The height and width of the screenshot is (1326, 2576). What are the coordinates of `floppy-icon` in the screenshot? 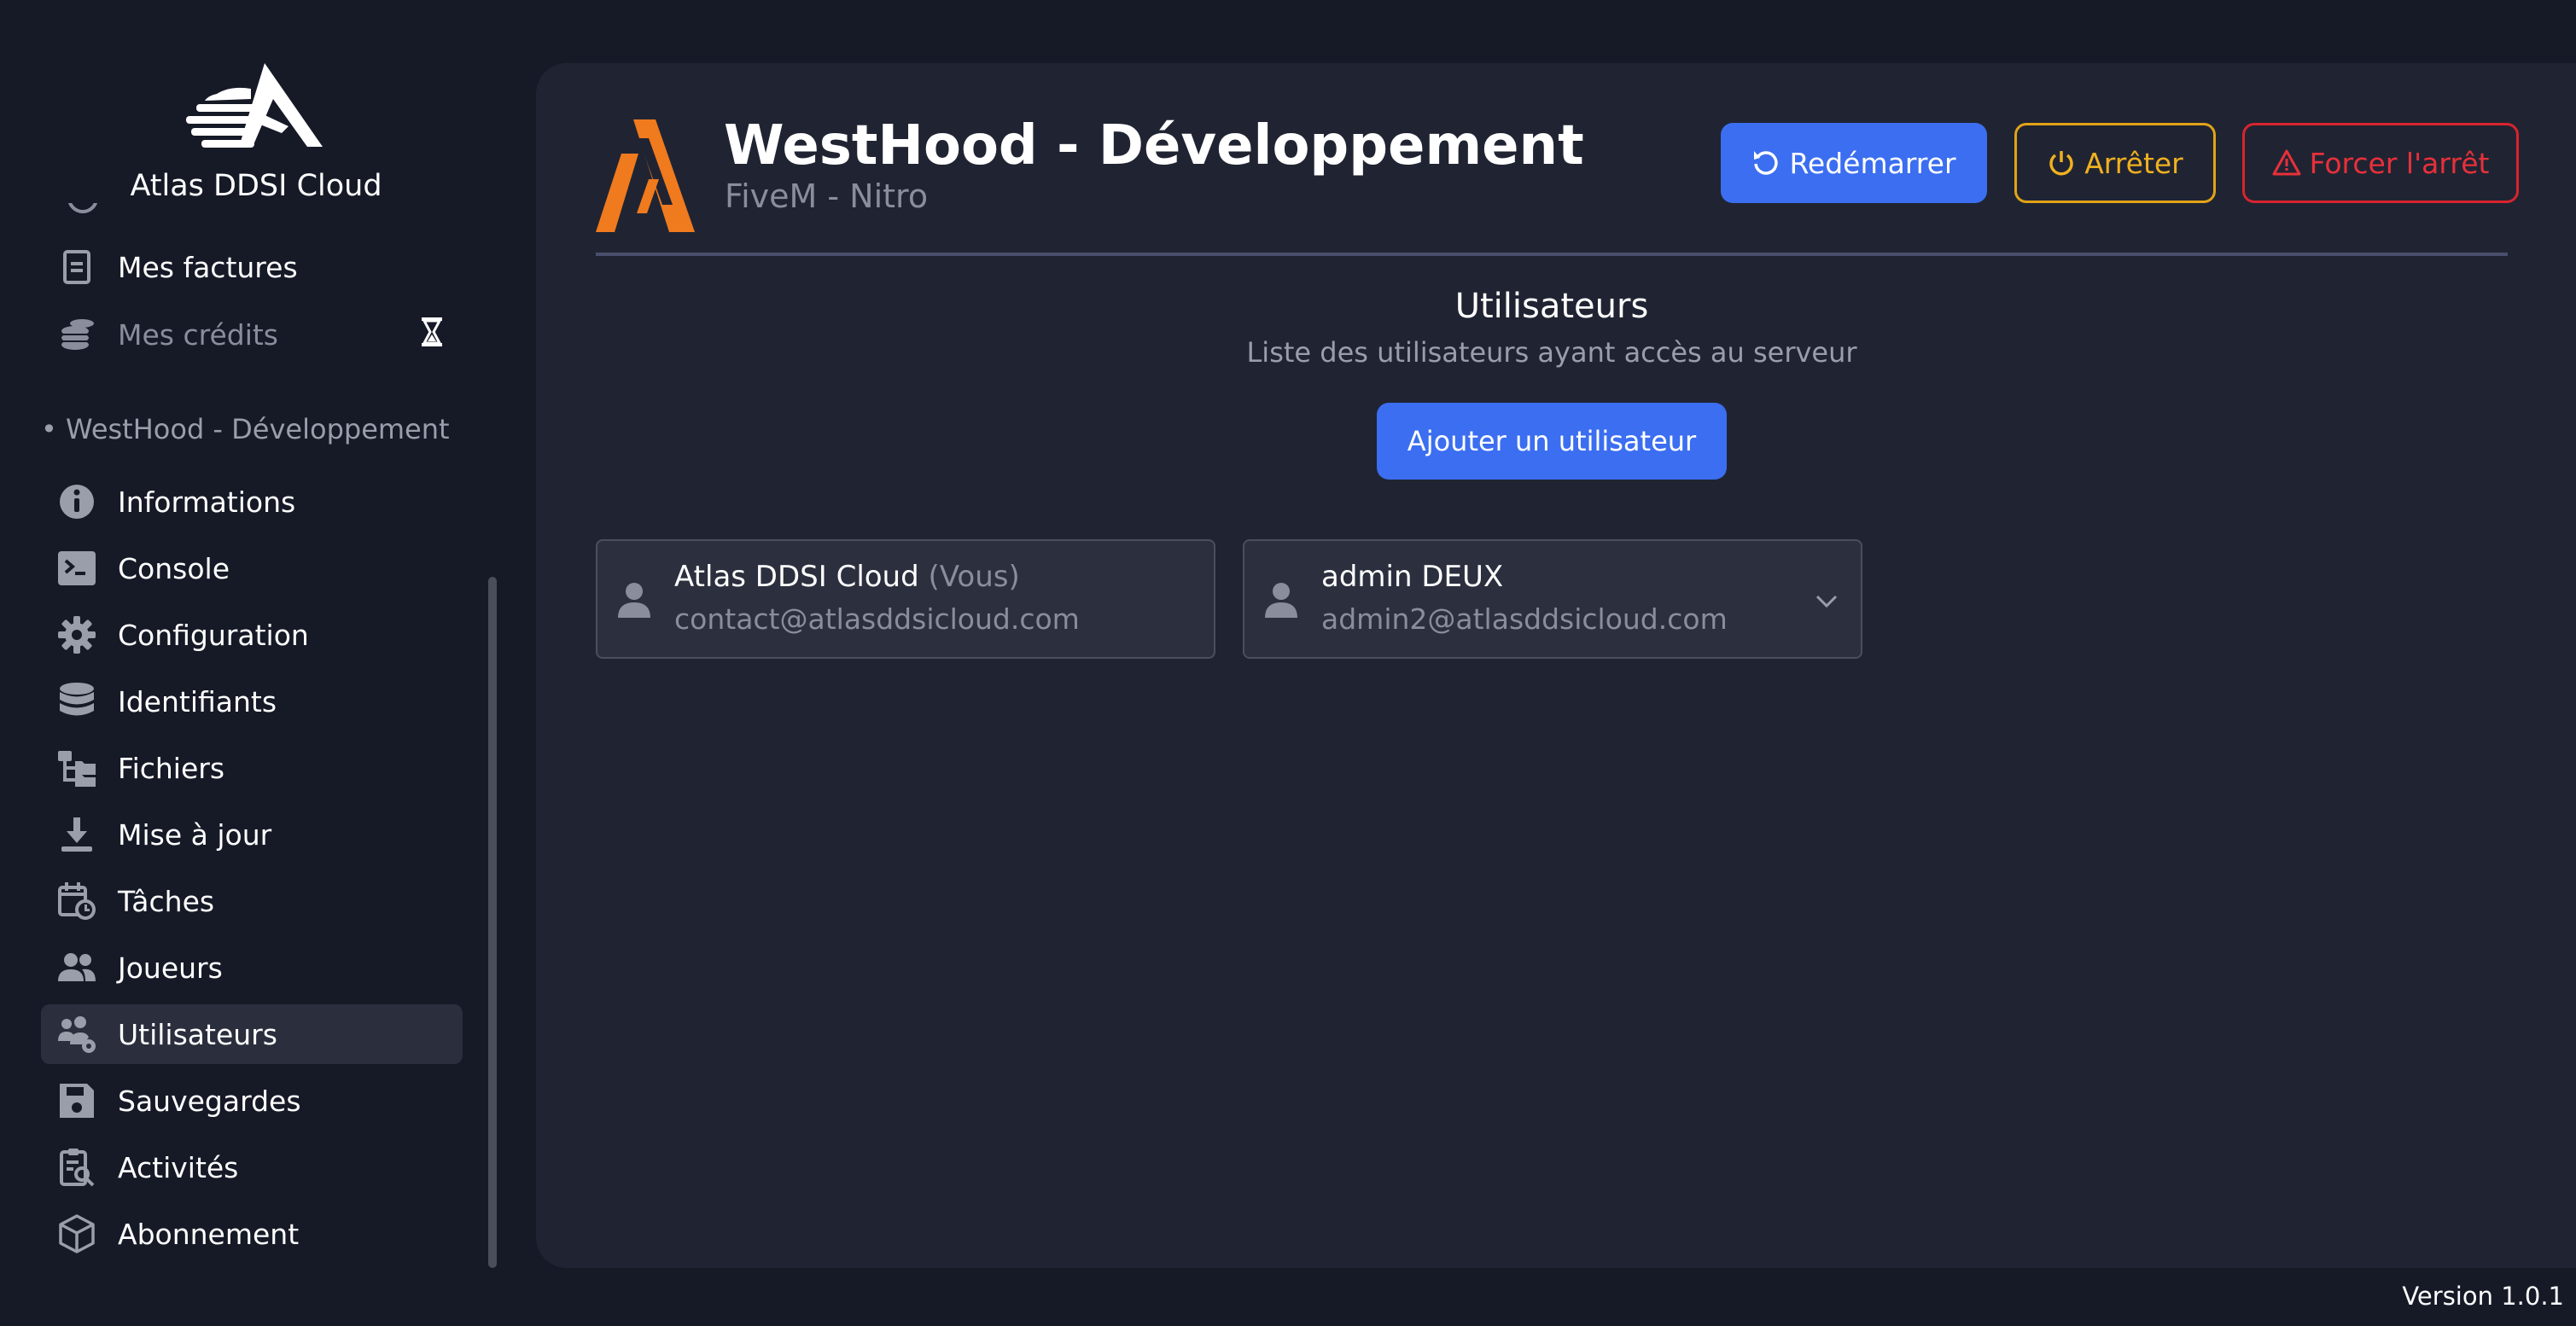 It's located at (79, 1100).